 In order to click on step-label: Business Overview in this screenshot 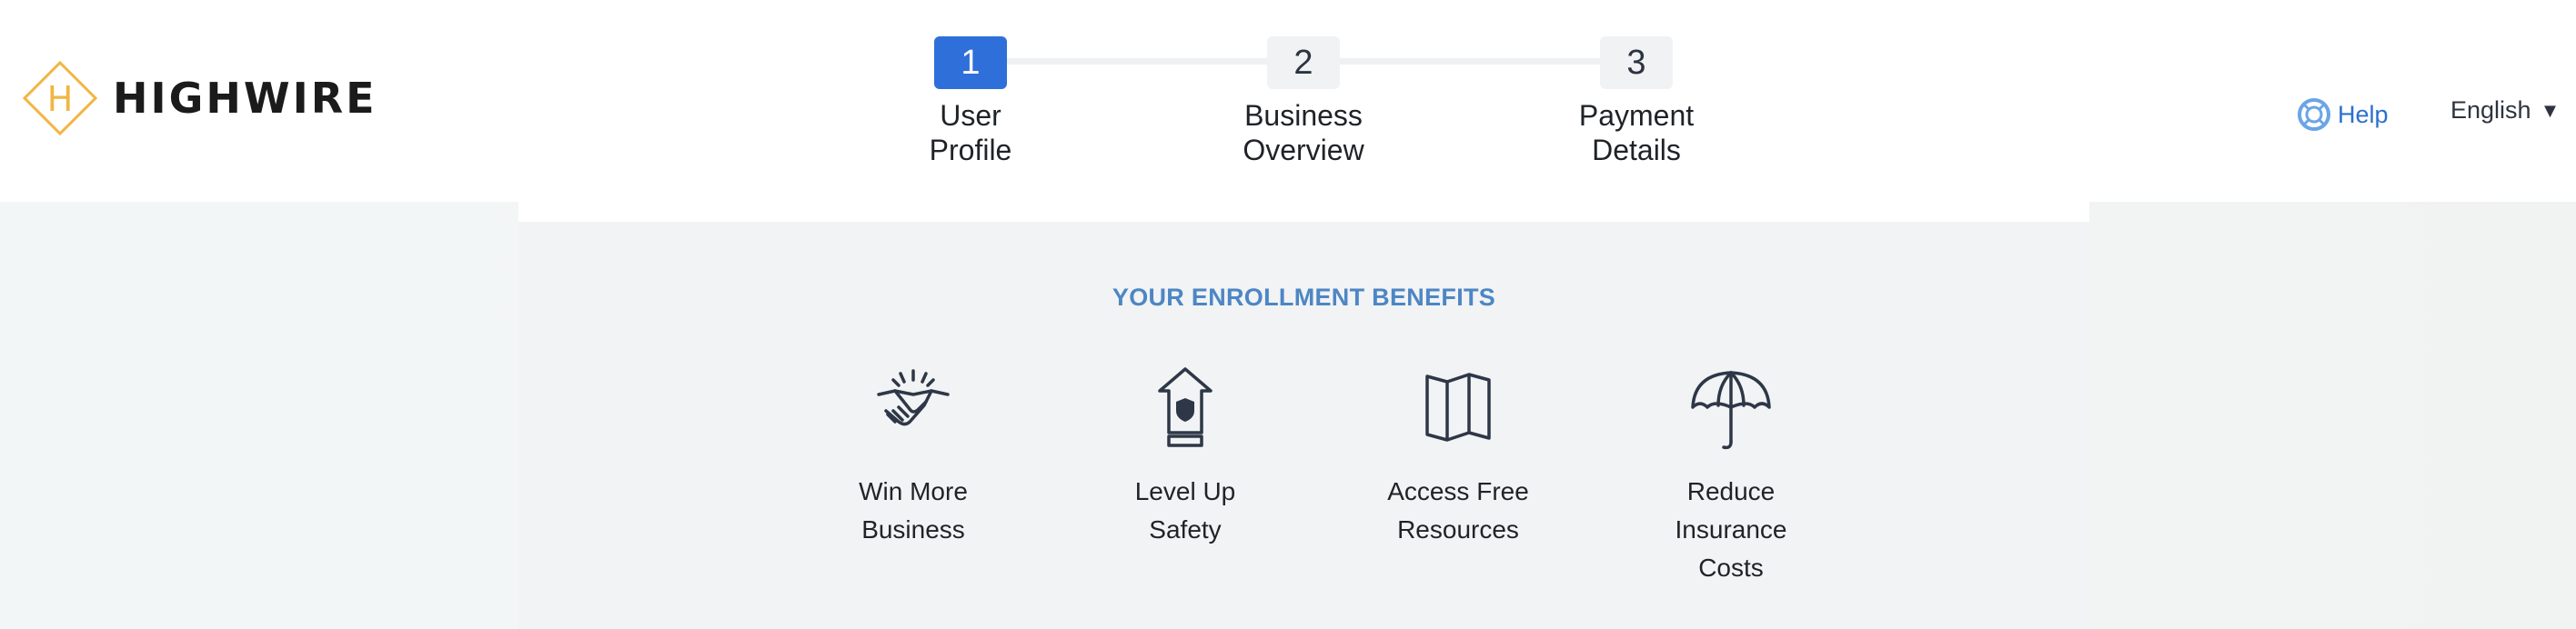, I will do `click(1303, 133)`.